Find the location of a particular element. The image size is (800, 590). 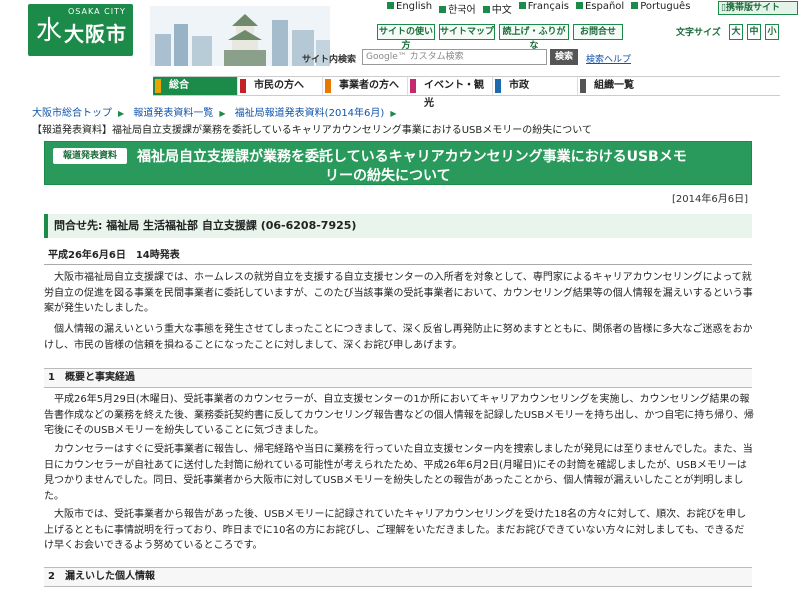

sitemap-button: サイトマップ is located at coordinates (467, 32).